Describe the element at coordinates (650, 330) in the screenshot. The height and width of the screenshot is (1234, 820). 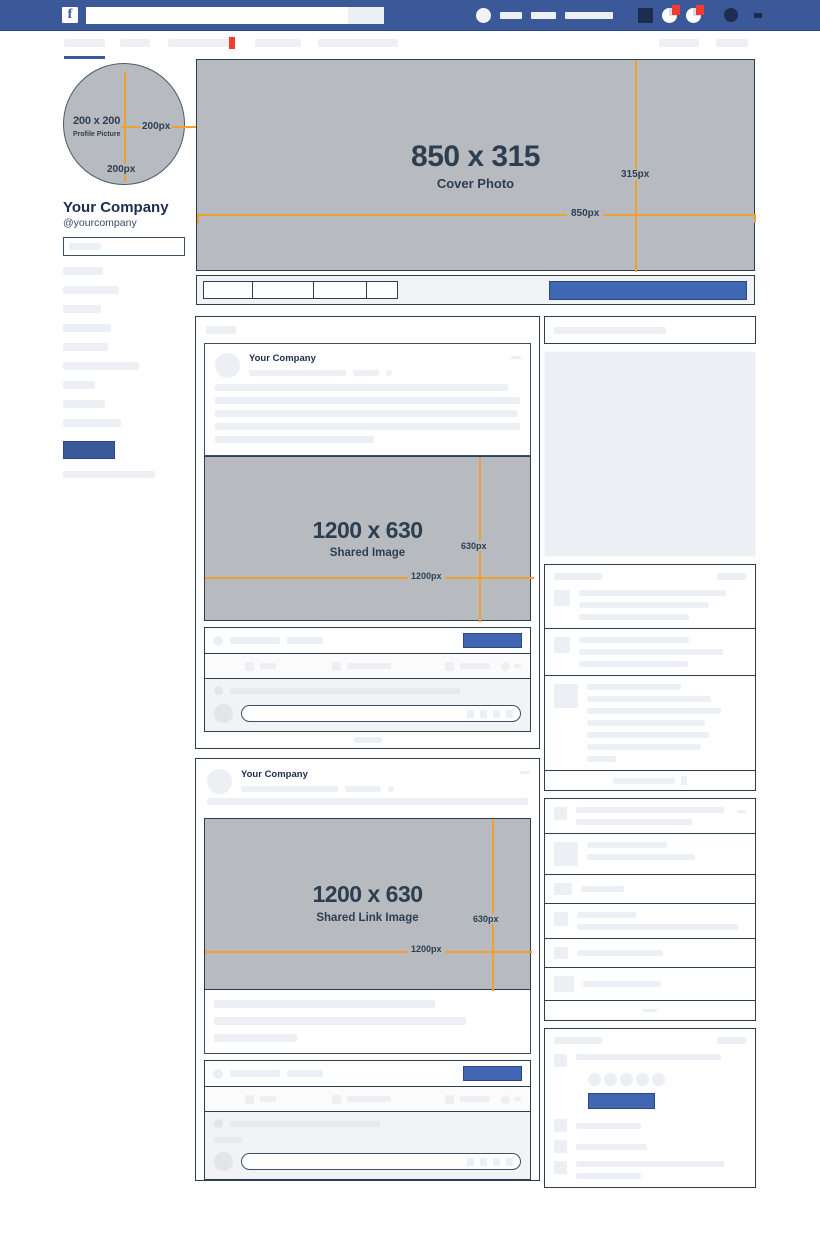
I see `rail-search-card` at that location.